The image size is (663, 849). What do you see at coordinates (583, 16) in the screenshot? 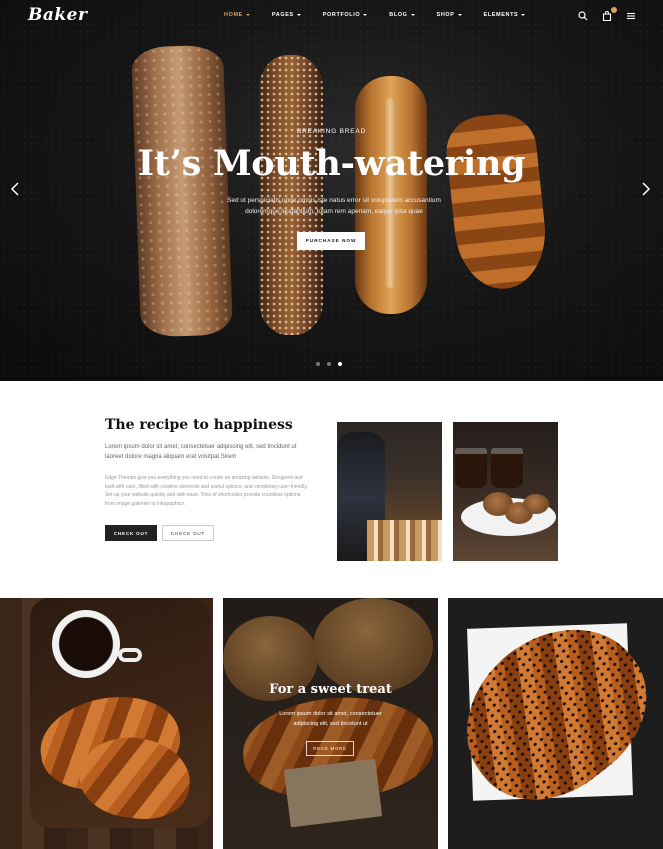
I see `search-icon` at bounding box center [583, 16].